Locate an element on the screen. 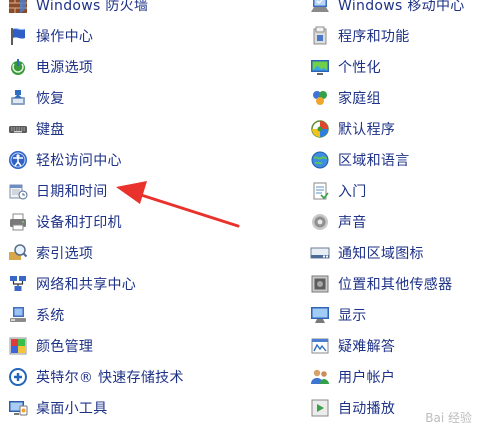 The height and width of the screenshot is (432, 478). globe-icon is located at coordinates (320, 159).